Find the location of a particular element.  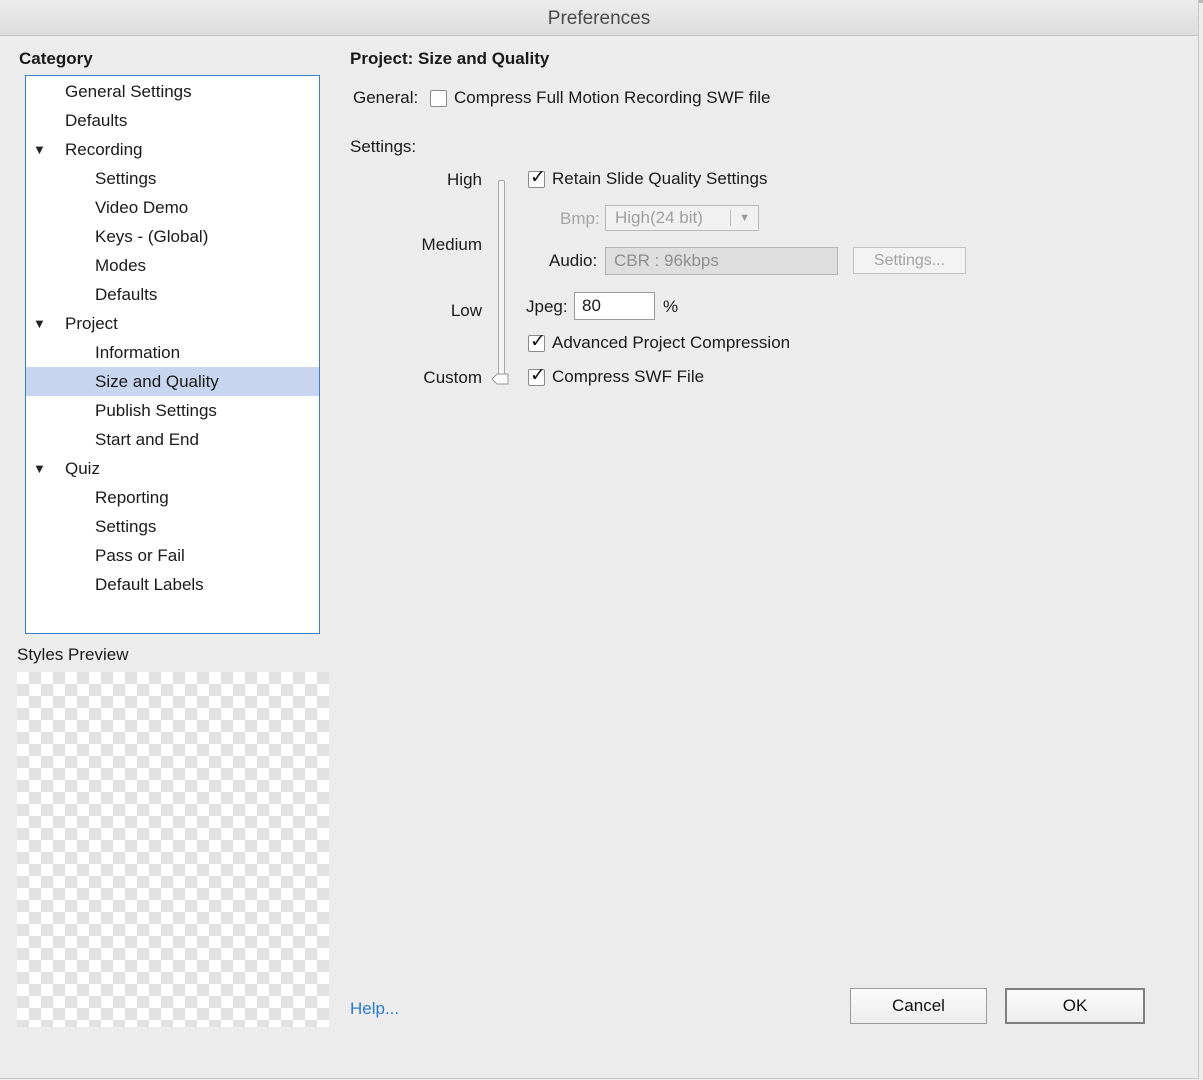

jpeg-unit: % is located at coordinates (671, 306).